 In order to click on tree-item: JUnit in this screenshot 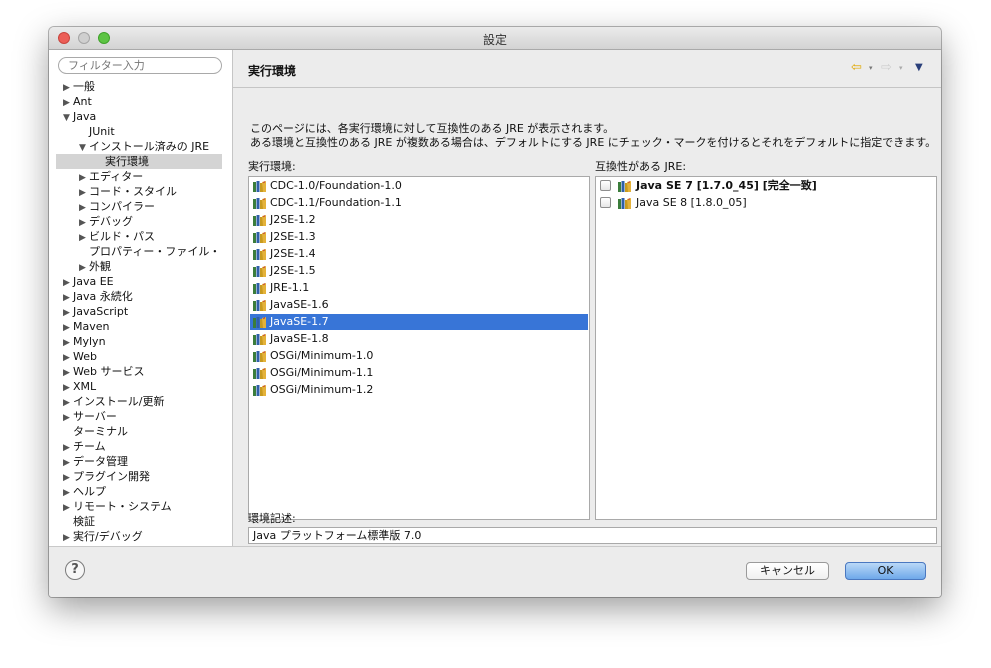, I will do `click(140, 131)`.